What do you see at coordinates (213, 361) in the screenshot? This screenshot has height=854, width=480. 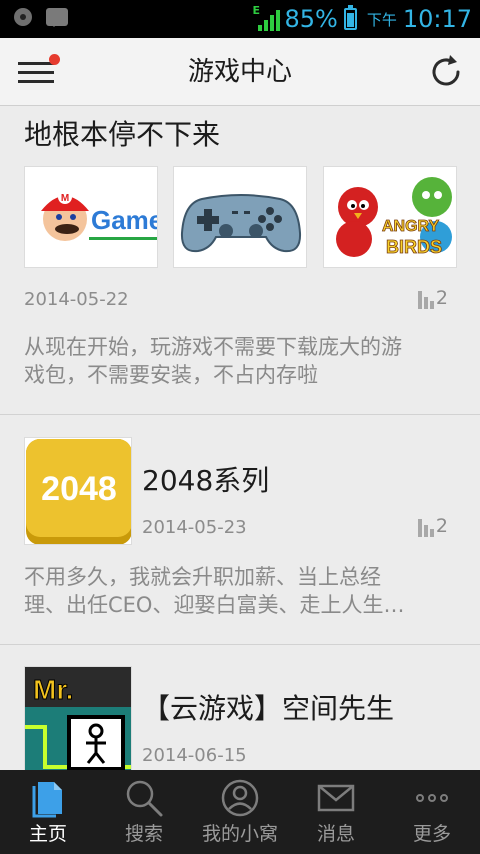 I see `article-description: 从现在开始，玩游戏不需要下载庞大的游 戏包，不需要安装，不占内存啦` at bounding box center [213, 361].